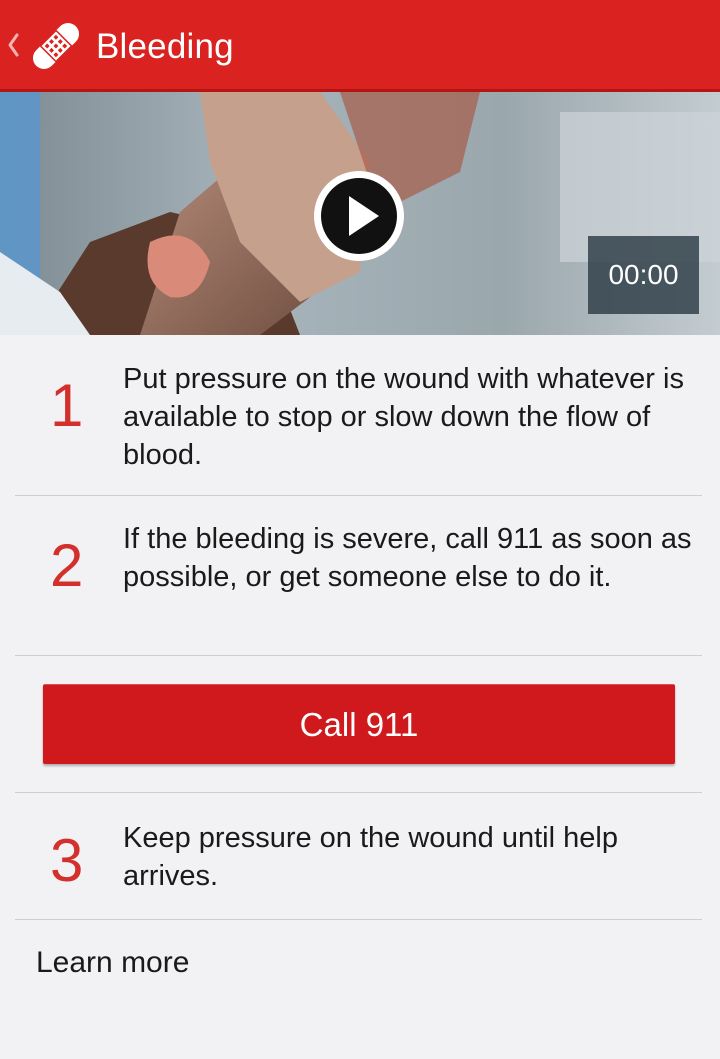 Image resolution: width=720 pixels, height=1059 pixels. I want to click on app-bar: Bleeding, so click(360, 46).